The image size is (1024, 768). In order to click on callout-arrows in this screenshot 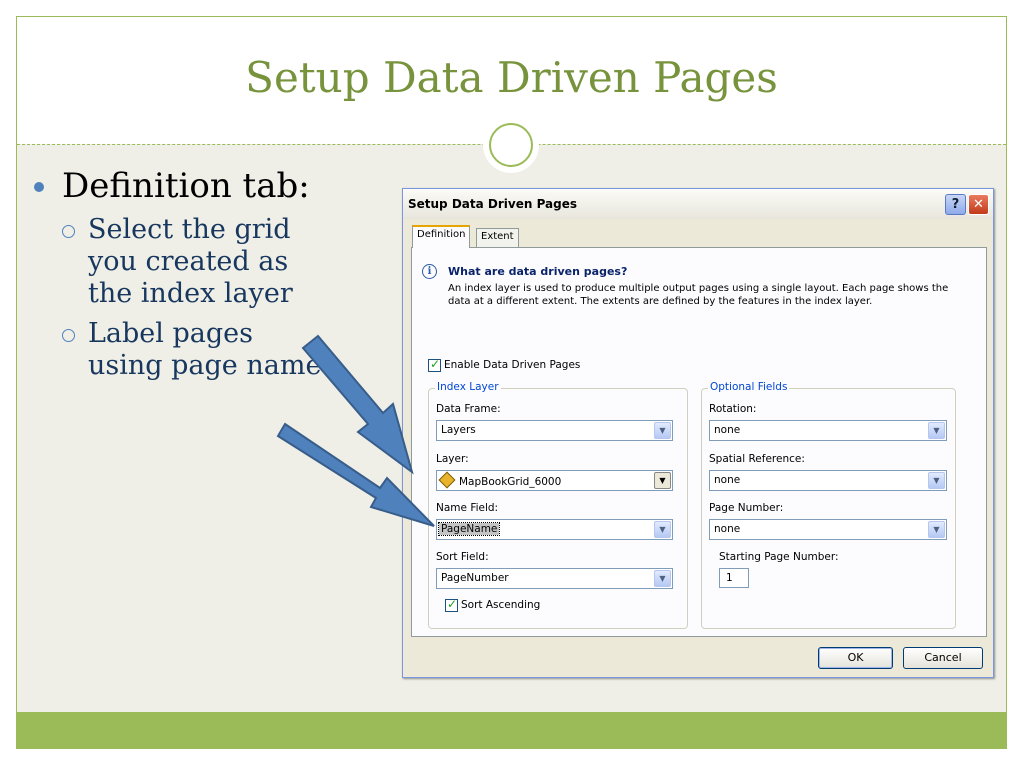, I will do `click(355, 430)`.